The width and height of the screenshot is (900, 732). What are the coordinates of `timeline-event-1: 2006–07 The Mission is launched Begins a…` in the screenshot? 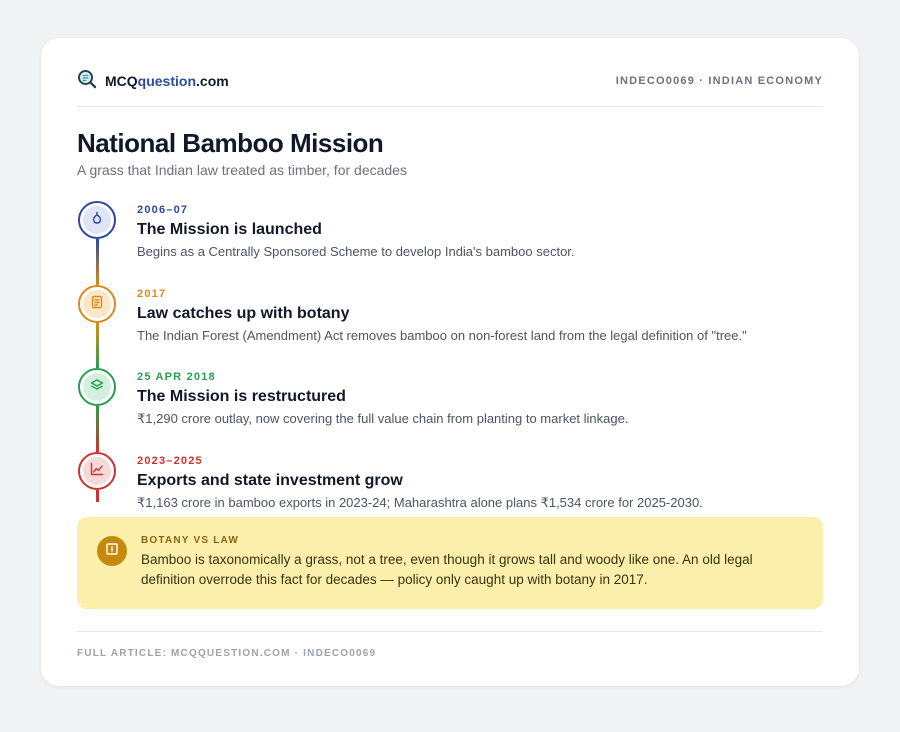 It's located at (447, 243).